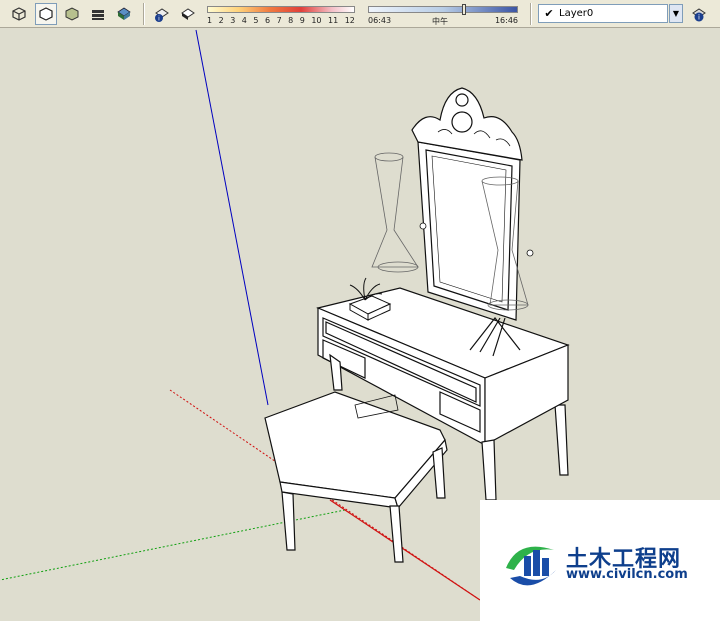 This screenshot has height=621, width=720. I want to click on month-tick: 8, so click(291, 20).